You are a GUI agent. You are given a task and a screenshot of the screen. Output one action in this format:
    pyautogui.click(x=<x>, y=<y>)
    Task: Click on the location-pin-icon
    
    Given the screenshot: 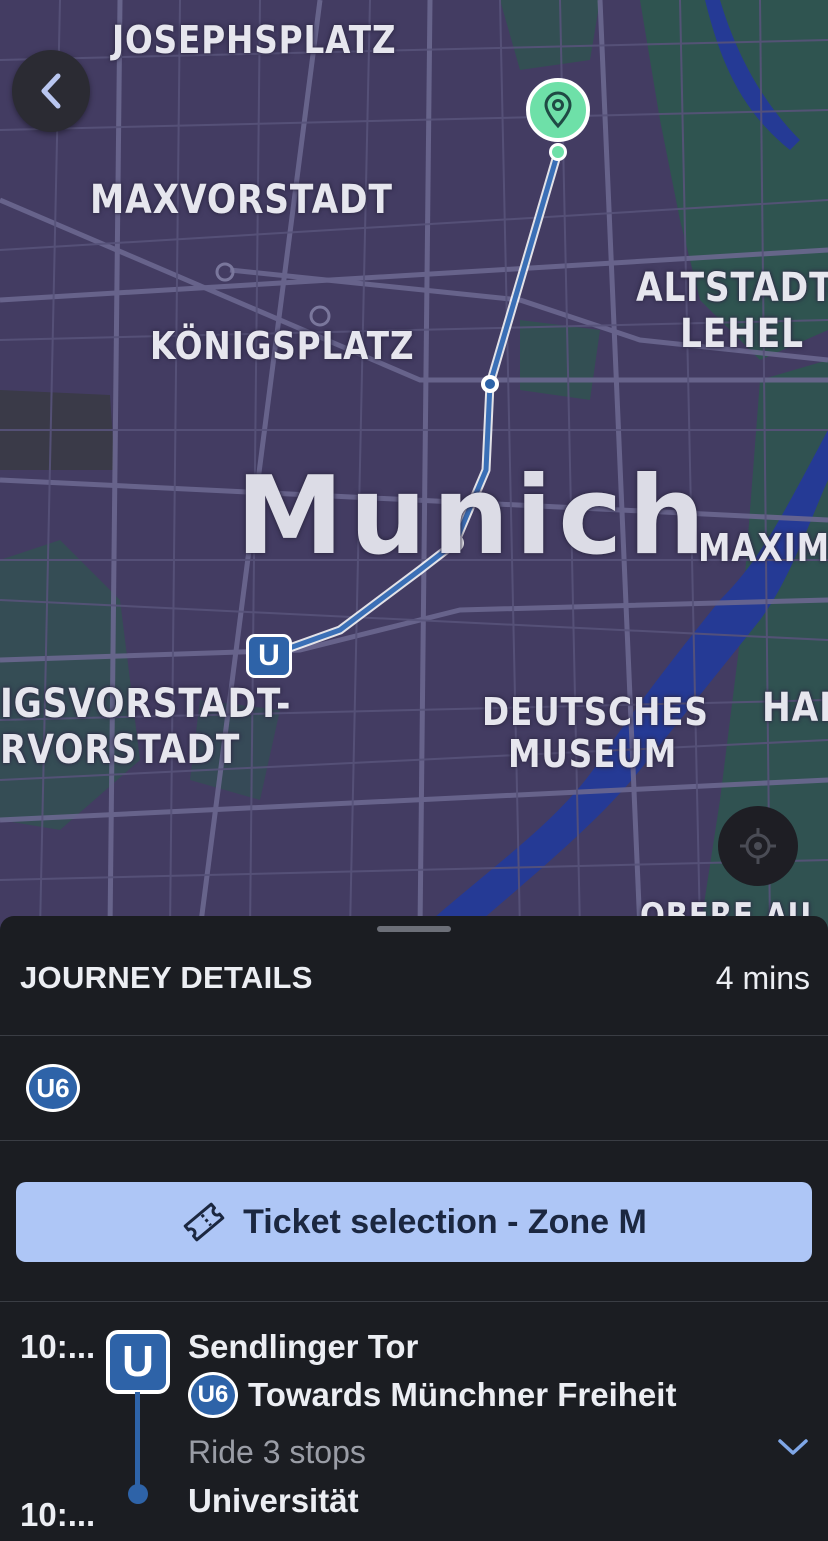 What is the action you would take?
    pyautogui.click(x=558, y=110)
    